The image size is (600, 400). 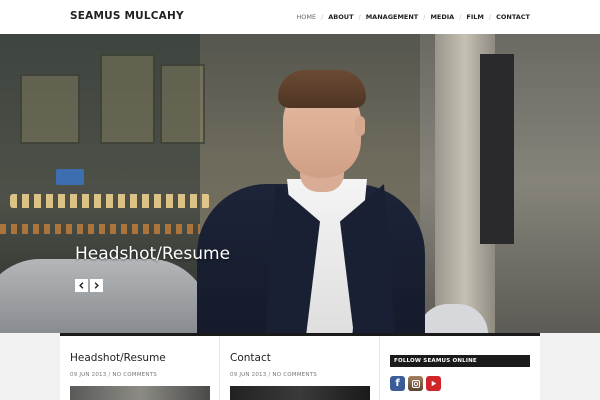 What do you see at coordinates (497, 149) in the screenshot?
I see `hero-background-banner` at bounding box center [497, 149].